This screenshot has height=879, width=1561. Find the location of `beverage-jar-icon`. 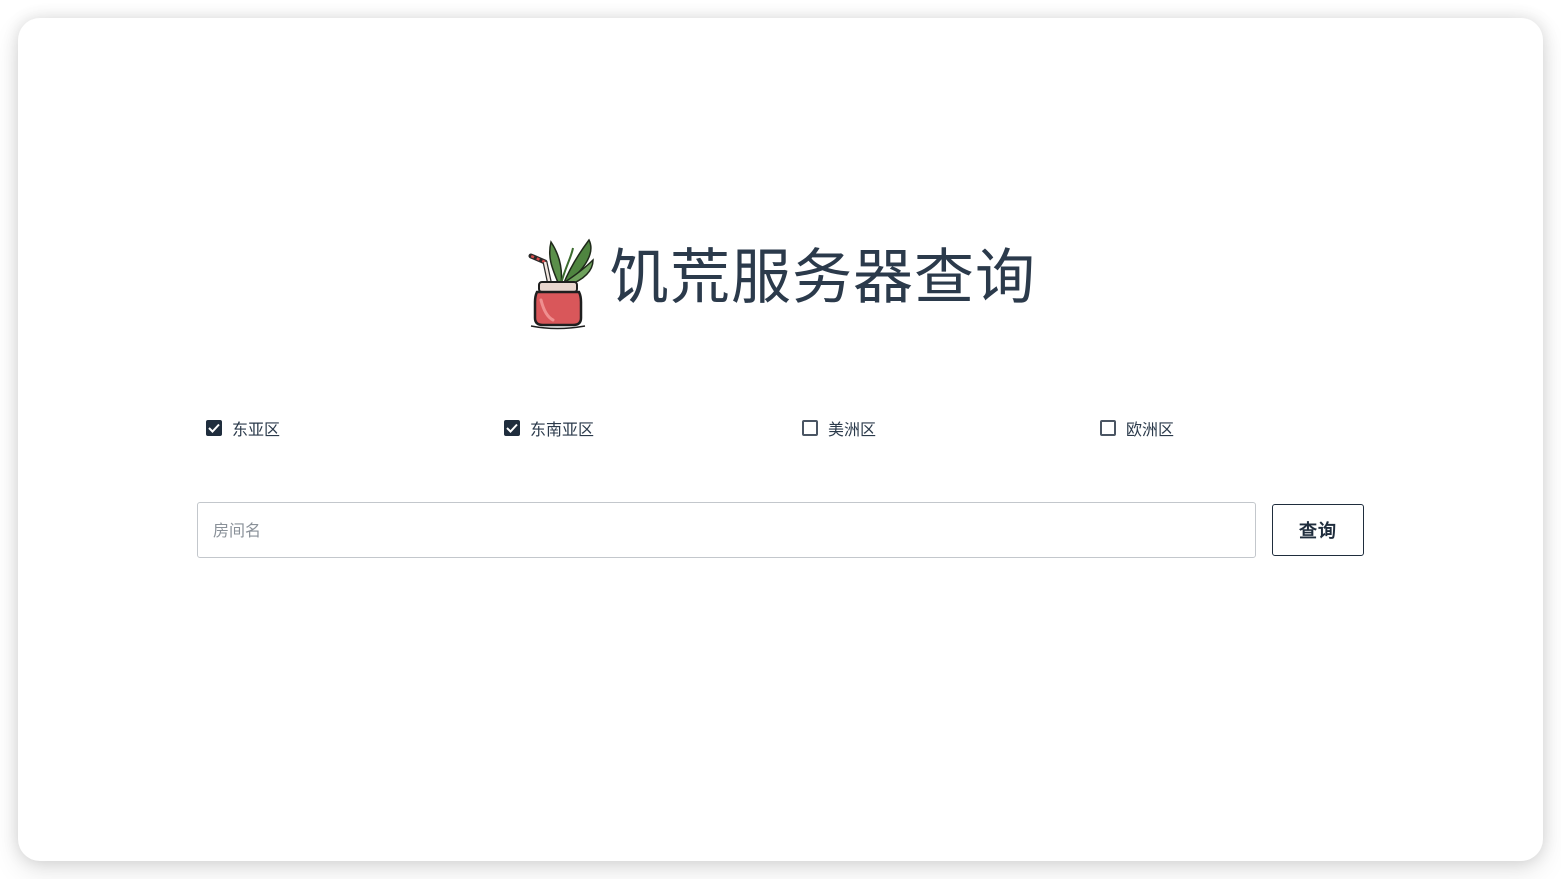

beverage-jar-icon is located at coordinates (561, 284).